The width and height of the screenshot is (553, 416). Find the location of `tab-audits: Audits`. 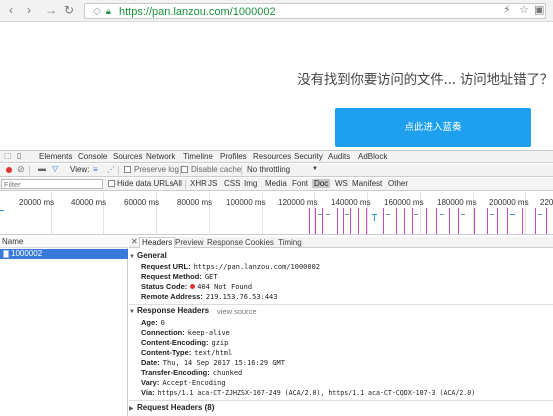

tab-audits: Audits is located at coordinates (339, 156).